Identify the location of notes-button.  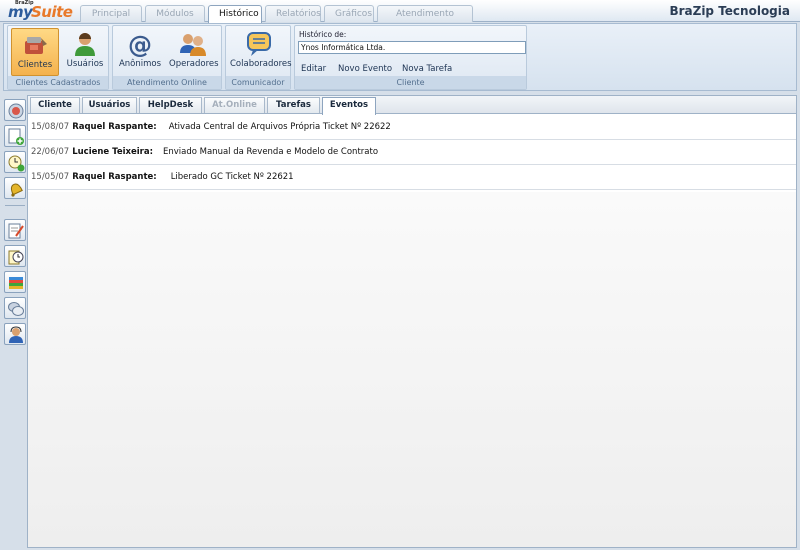
(15, 230).